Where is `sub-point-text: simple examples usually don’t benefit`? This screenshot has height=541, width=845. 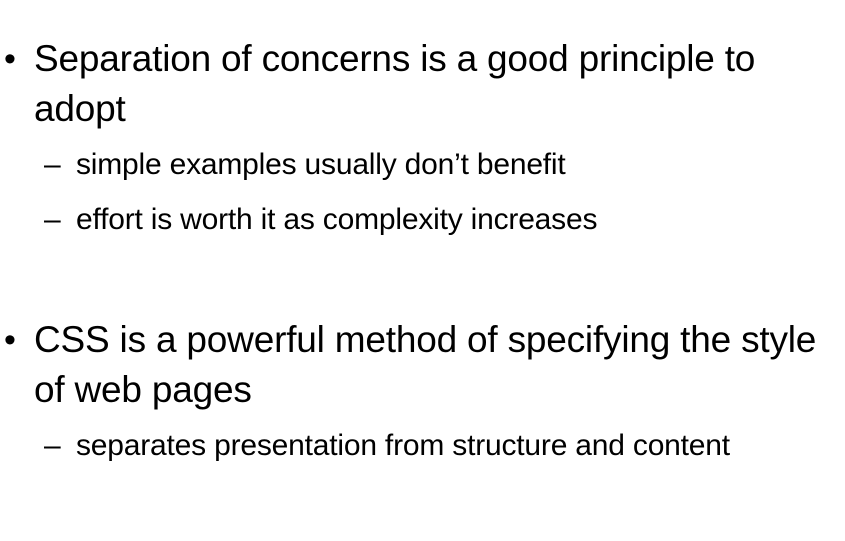 sub-point-text: simple examples usually don’t benefit is located at coordinates (321, 164).